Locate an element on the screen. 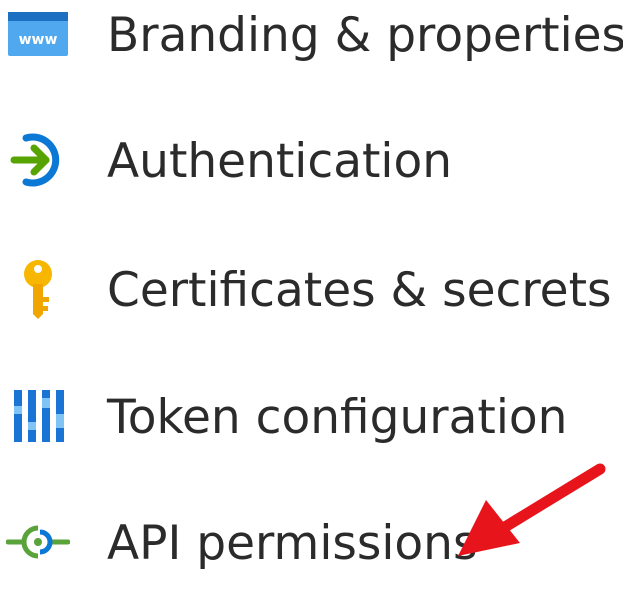 The height and width of the screenshot is (600, 623). sidebar-item-label: Branding & properties is located at coordinates (365, 35).